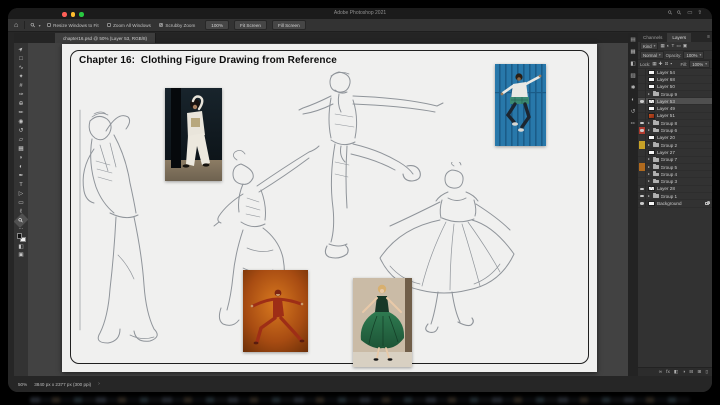 The height and width of the screenshot is (405, 720). What do you see at coordinates (21, 157) in the screenshot?
I see `blur-tool: ◗` at bounding box center [21, 157].